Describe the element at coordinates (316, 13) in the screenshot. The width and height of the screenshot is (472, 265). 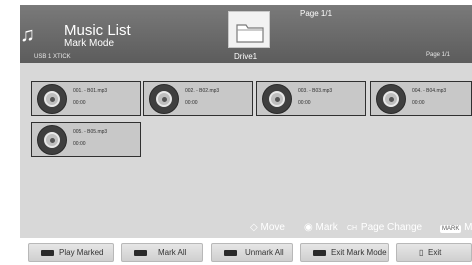
I see `page-indicator: Page 1/1` at that location.